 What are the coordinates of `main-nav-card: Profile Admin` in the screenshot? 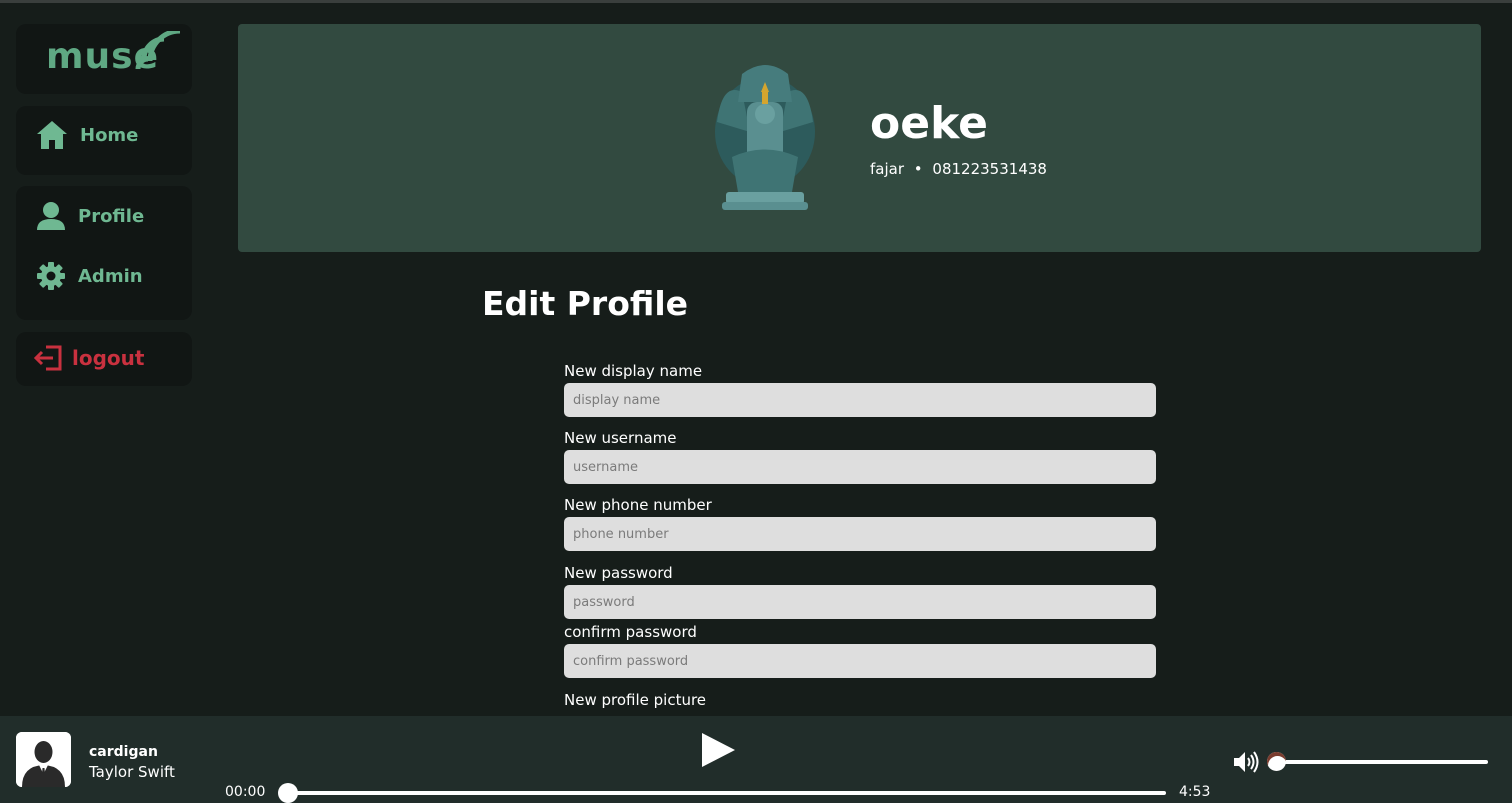 It's located at (104, 253).